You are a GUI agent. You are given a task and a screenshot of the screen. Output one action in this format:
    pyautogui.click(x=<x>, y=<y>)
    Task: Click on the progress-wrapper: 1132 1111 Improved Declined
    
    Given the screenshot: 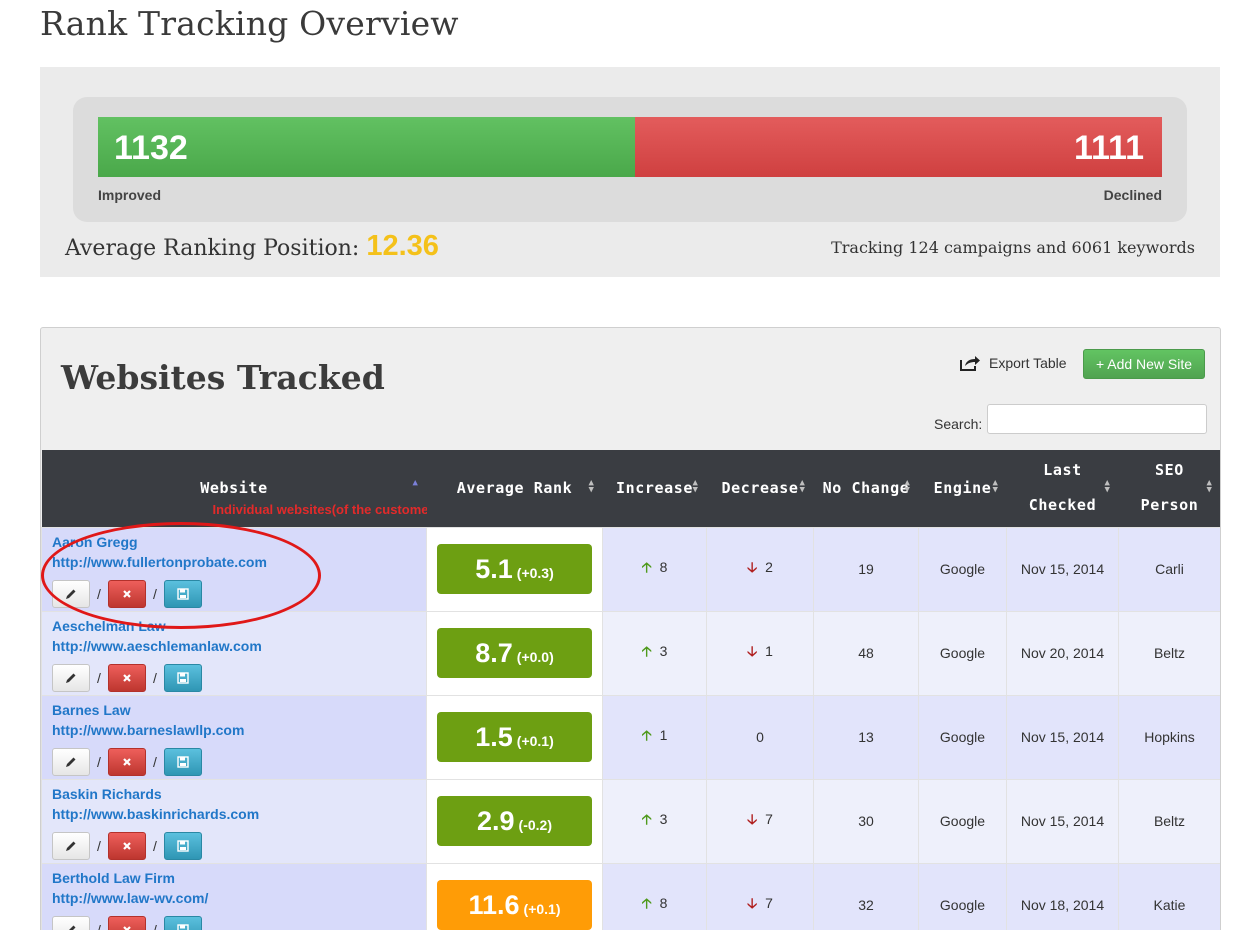 What is the action you would take?
    pyautogui.click(x=630, y=159)
    